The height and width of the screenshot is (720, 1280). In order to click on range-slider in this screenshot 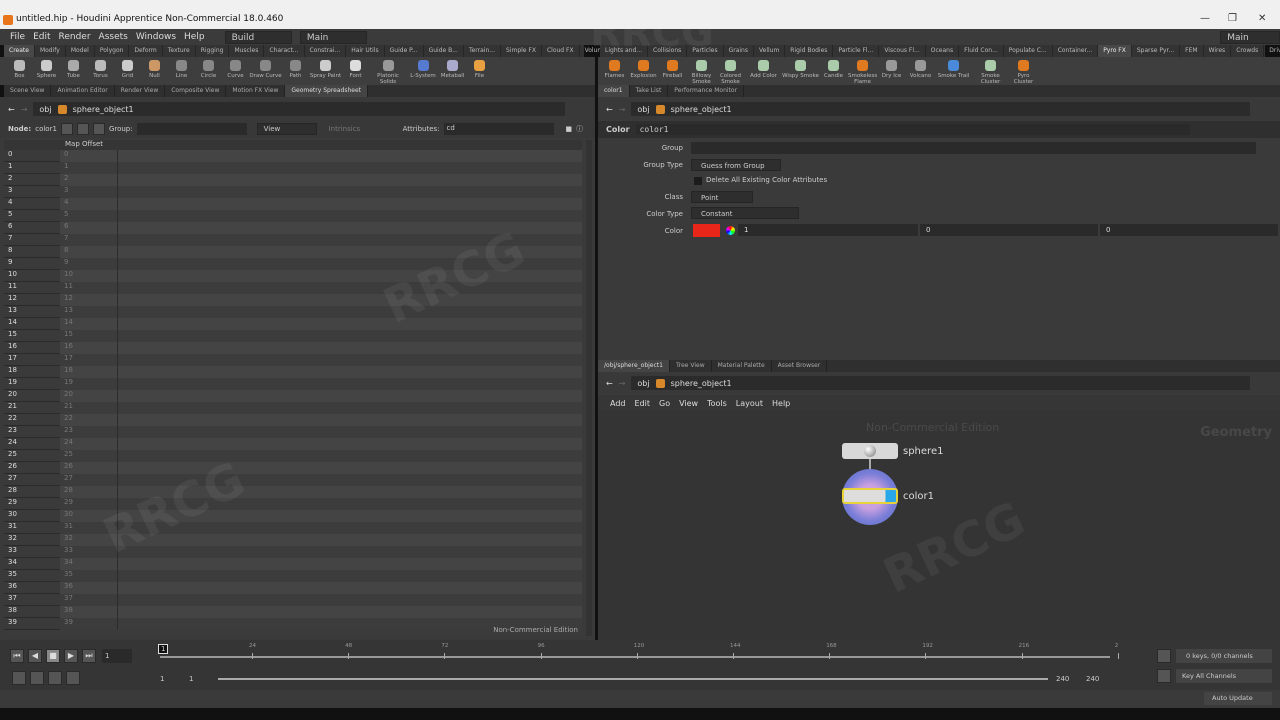, I will do `click(633, 679)`.